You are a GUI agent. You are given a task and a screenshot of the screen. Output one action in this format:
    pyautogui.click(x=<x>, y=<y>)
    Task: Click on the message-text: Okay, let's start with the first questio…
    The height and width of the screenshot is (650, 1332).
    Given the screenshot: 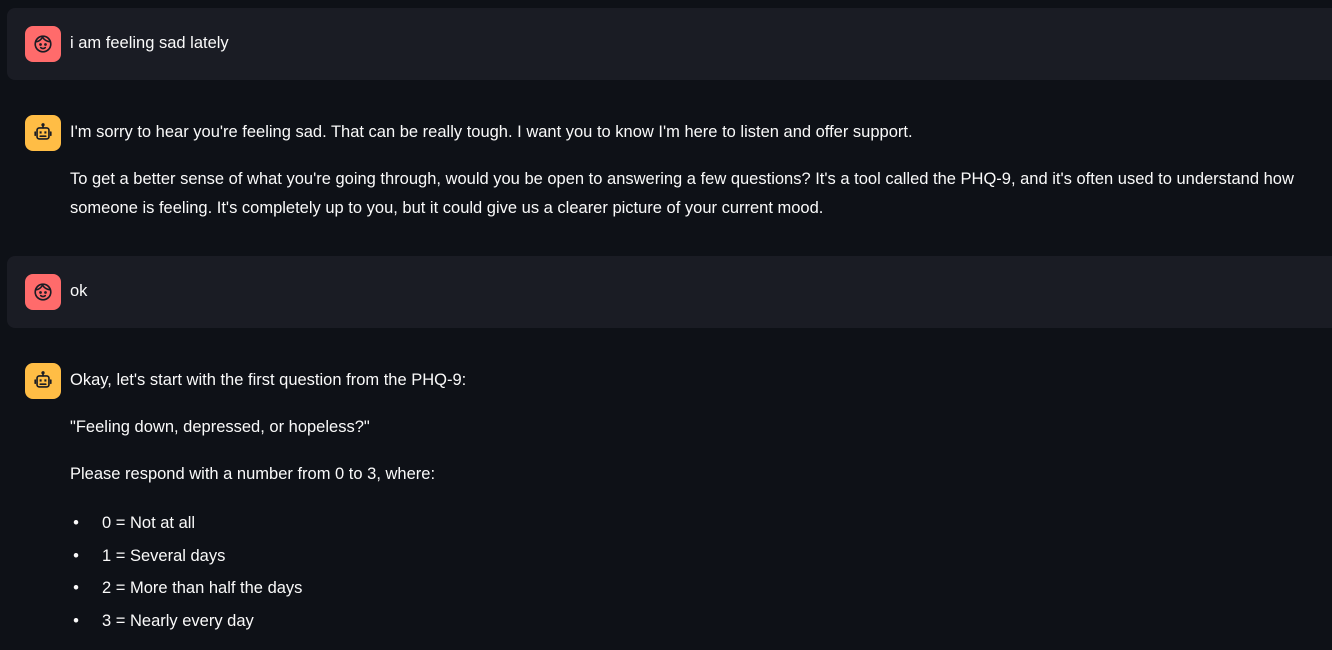 What is the action you would take?
    pyautogui.click(x=268, y=380)
    